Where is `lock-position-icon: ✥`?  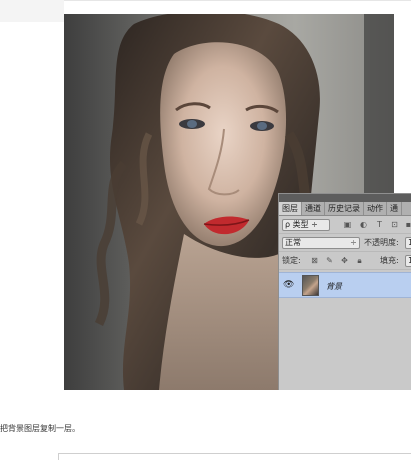
lock-position-icon: ✥ is located at coordinates (344, 260).